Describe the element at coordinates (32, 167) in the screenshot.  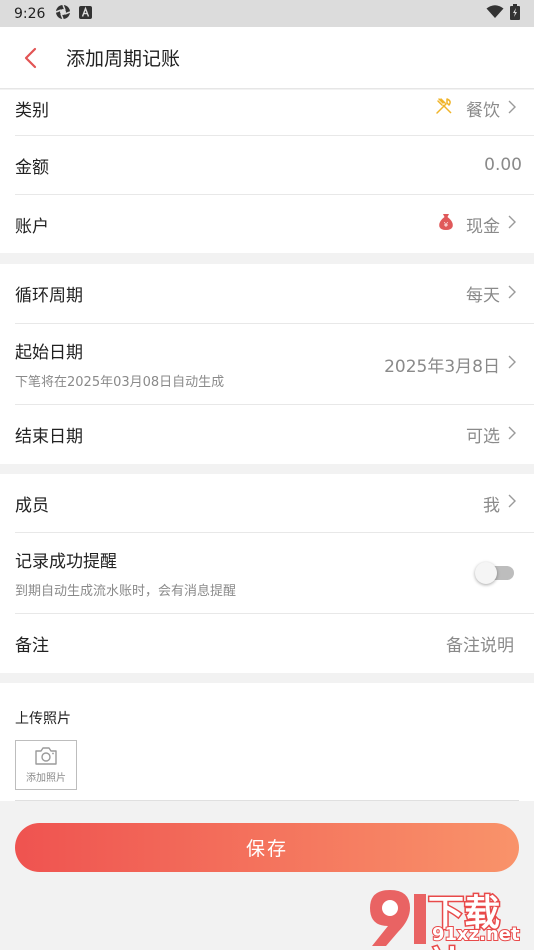
I see `amount-label: 金额` at that location.